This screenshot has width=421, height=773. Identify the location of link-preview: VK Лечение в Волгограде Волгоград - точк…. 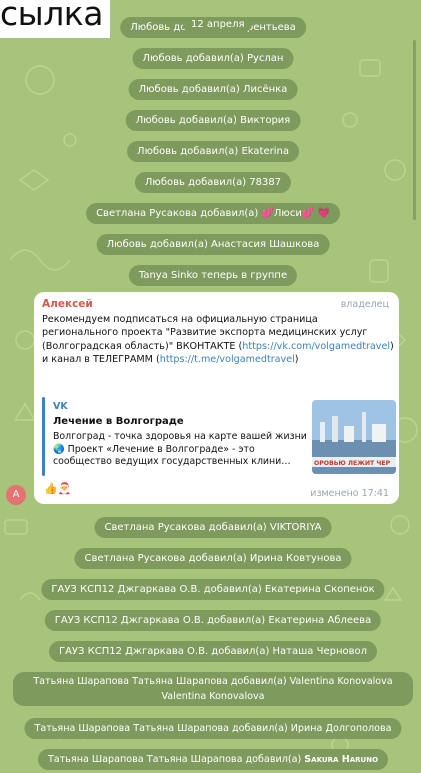
(219, 436).